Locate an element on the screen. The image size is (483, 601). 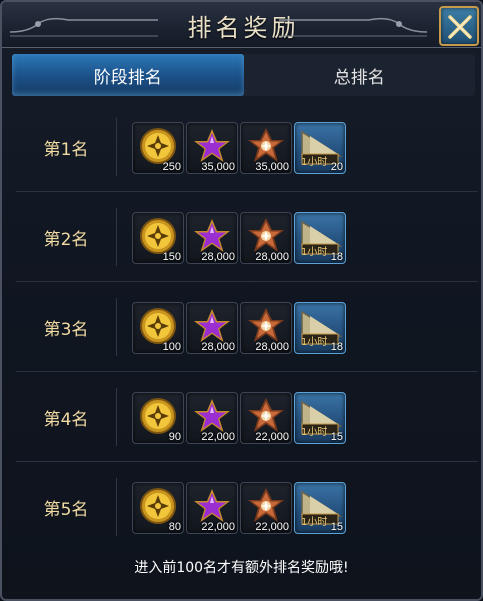
rank-label: 第2名 is located at coordinates (66, 239).